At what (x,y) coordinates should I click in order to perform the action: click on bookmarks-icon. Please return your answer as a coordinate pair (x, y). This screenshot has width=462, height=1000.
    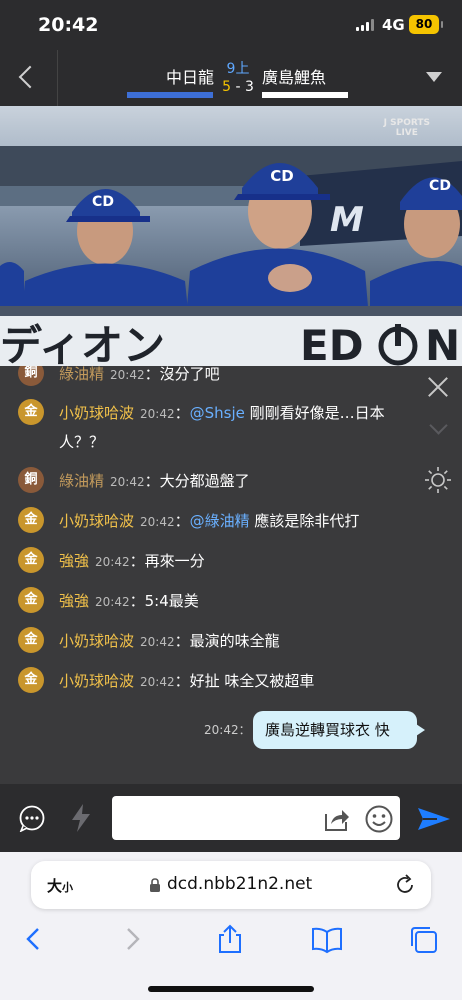
    Looking at the image, I should click on (327, 939).